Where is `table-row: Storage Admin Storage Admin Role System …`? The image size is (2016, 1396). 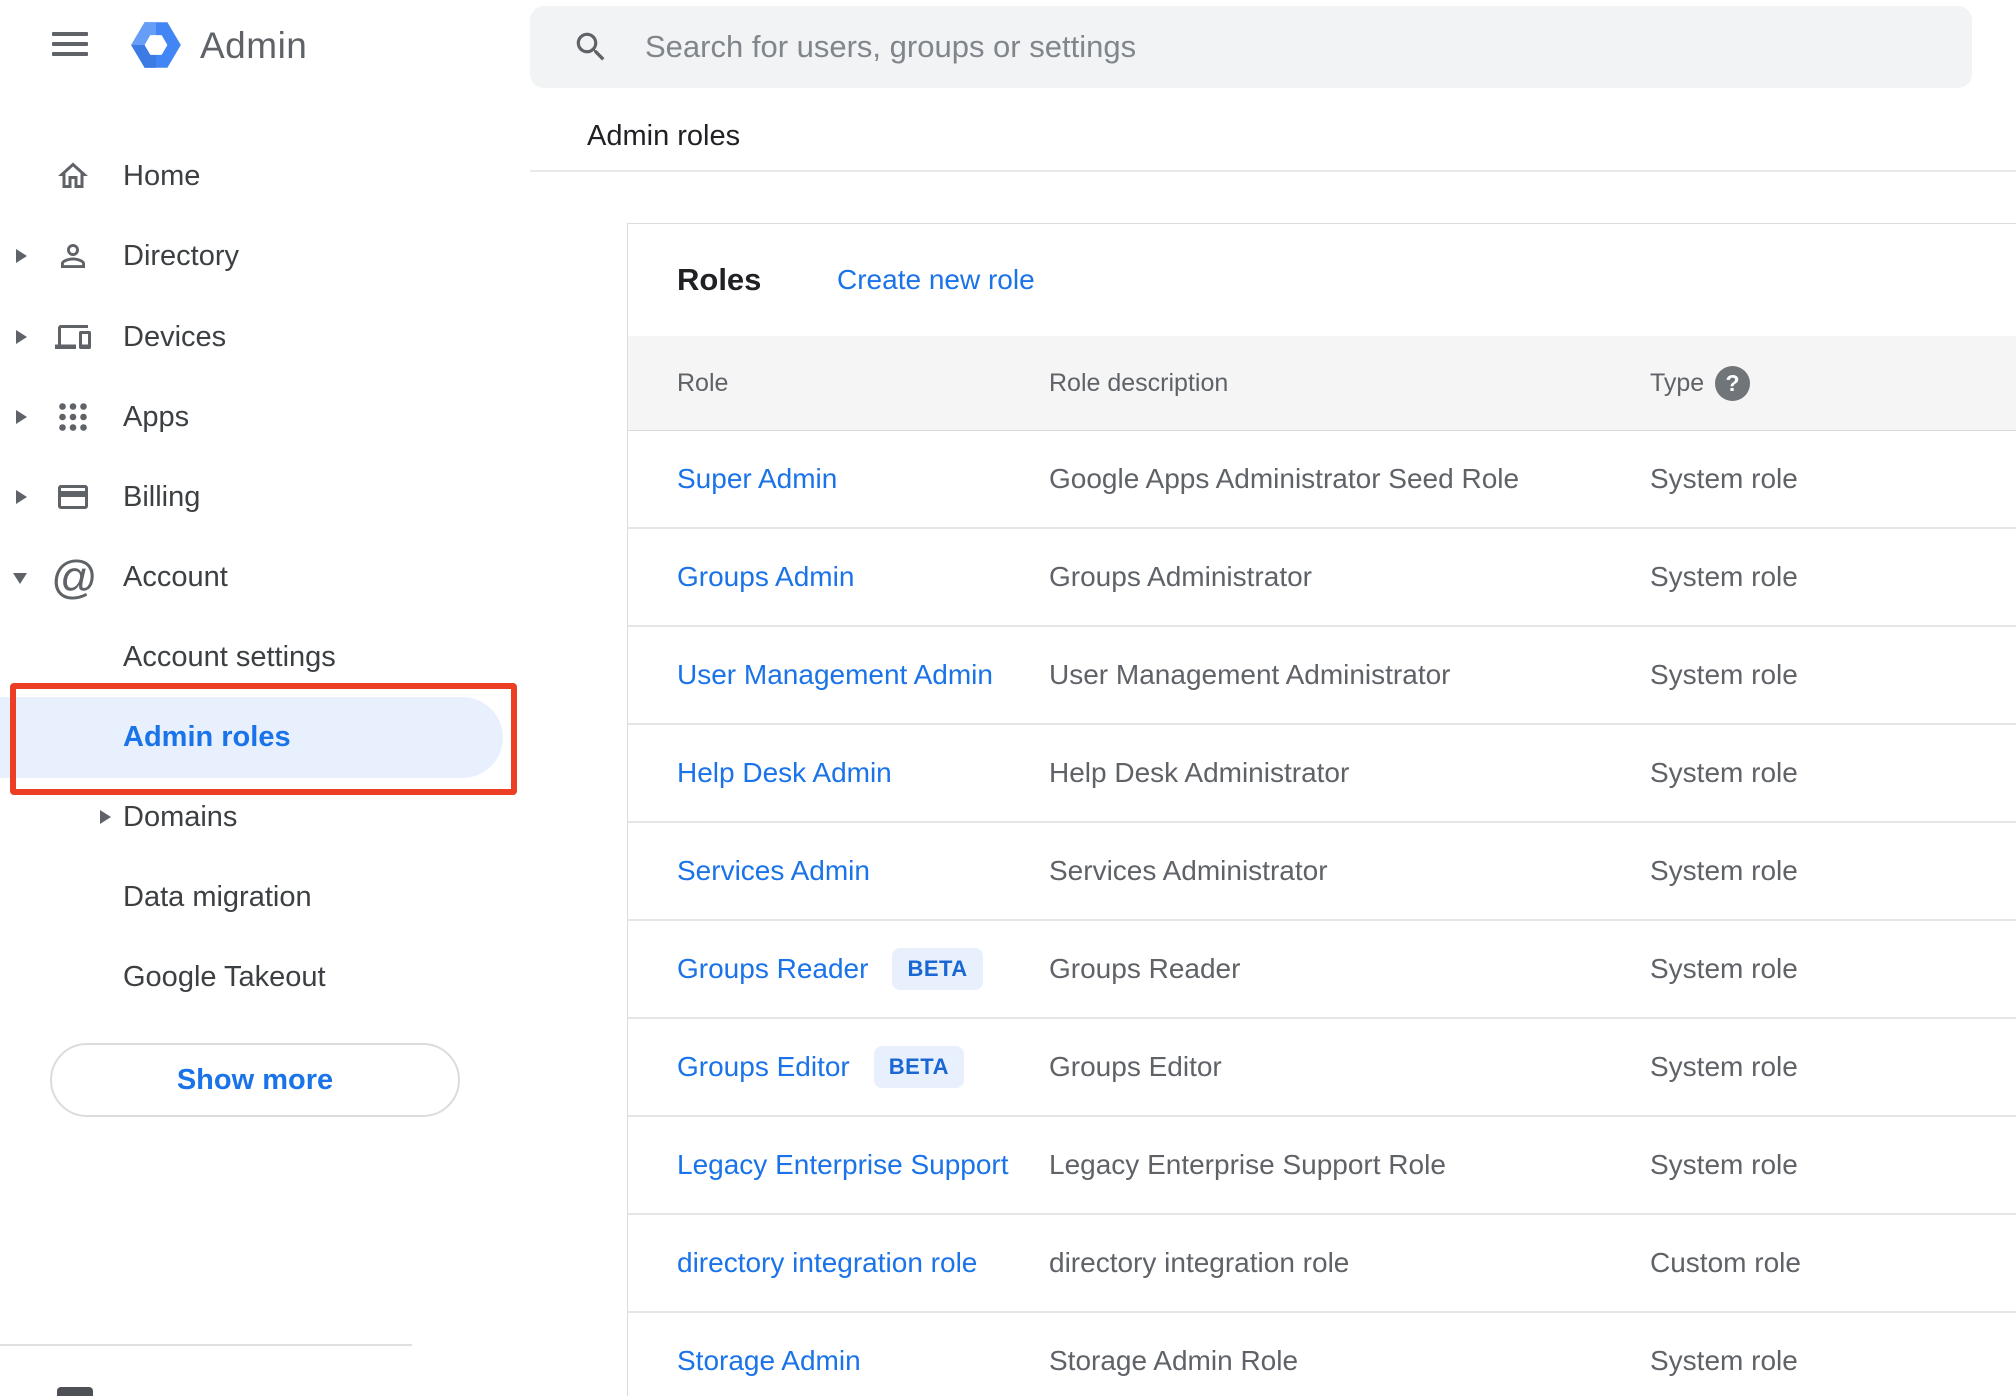 table-row: Storage Admin Storage Admin Role System … is located at coordinates (1322, 1354).